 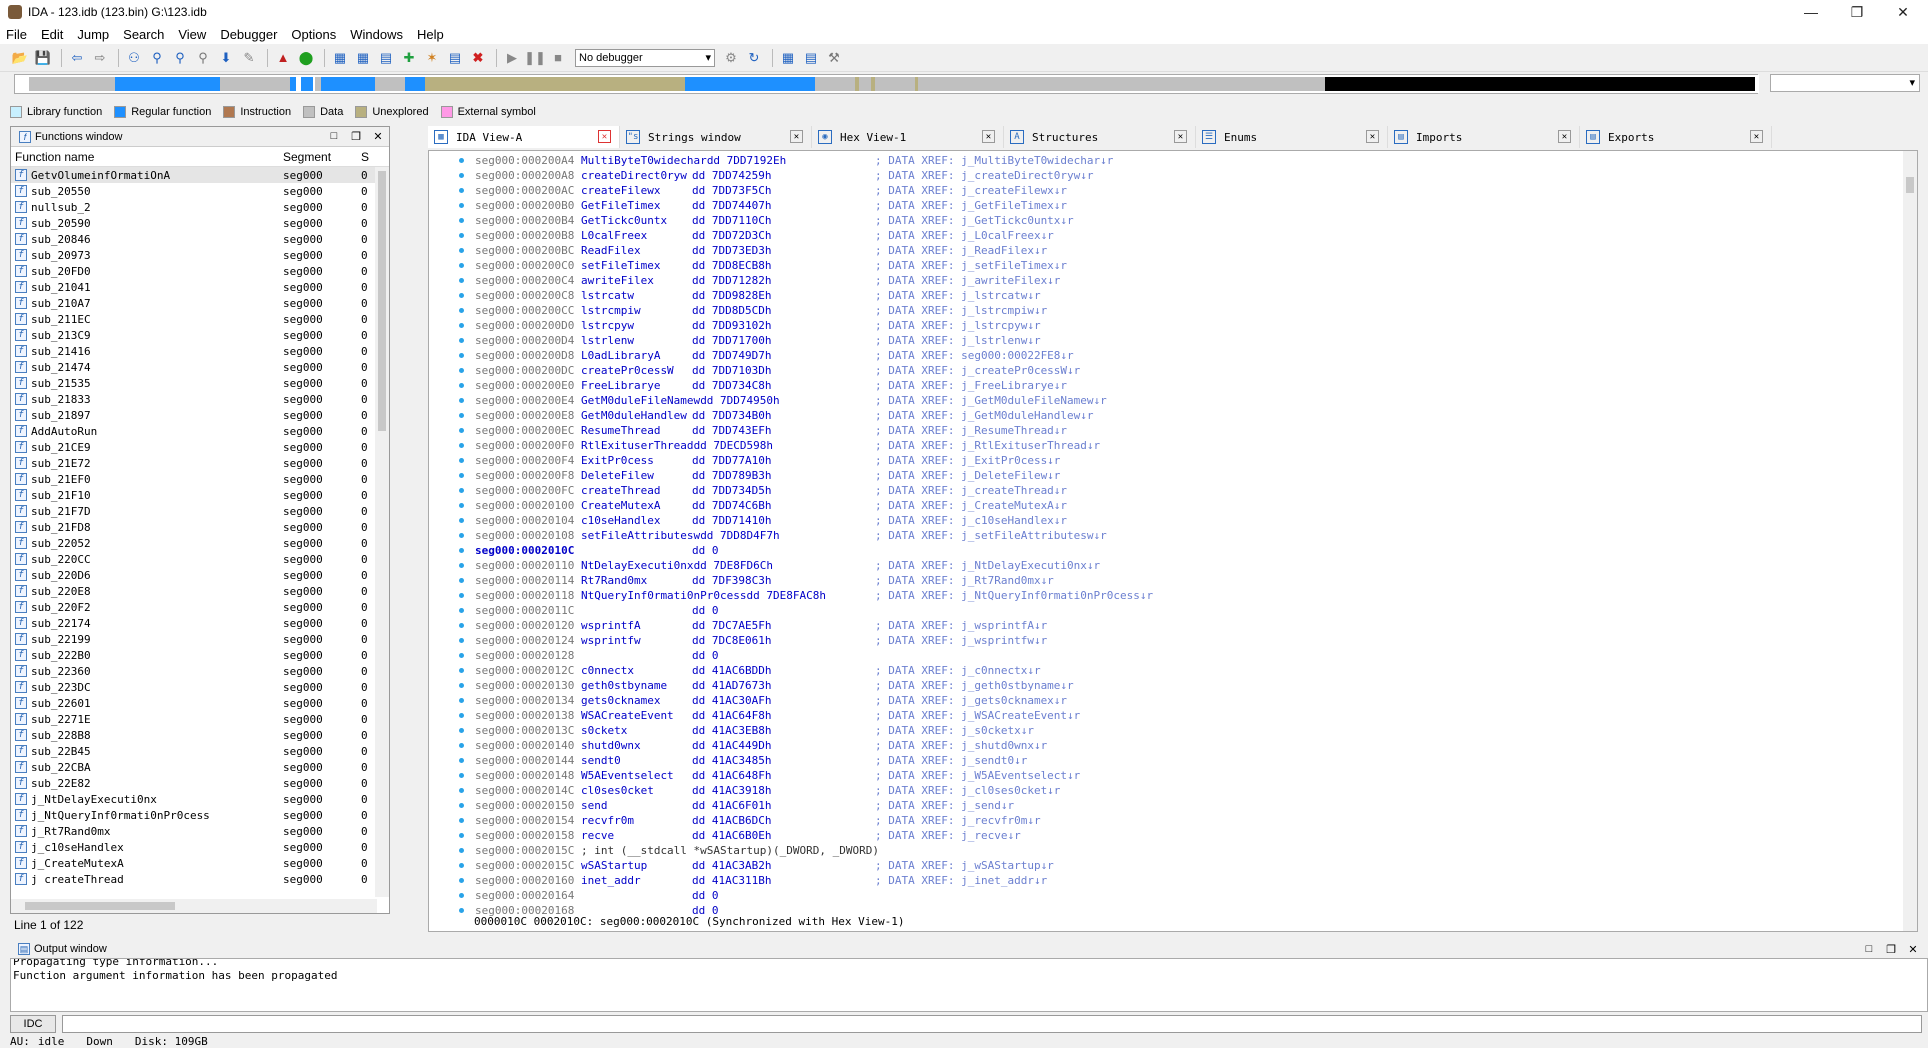 I want to click on disasm-name: c0nnectx, so click(x=636, y=670).